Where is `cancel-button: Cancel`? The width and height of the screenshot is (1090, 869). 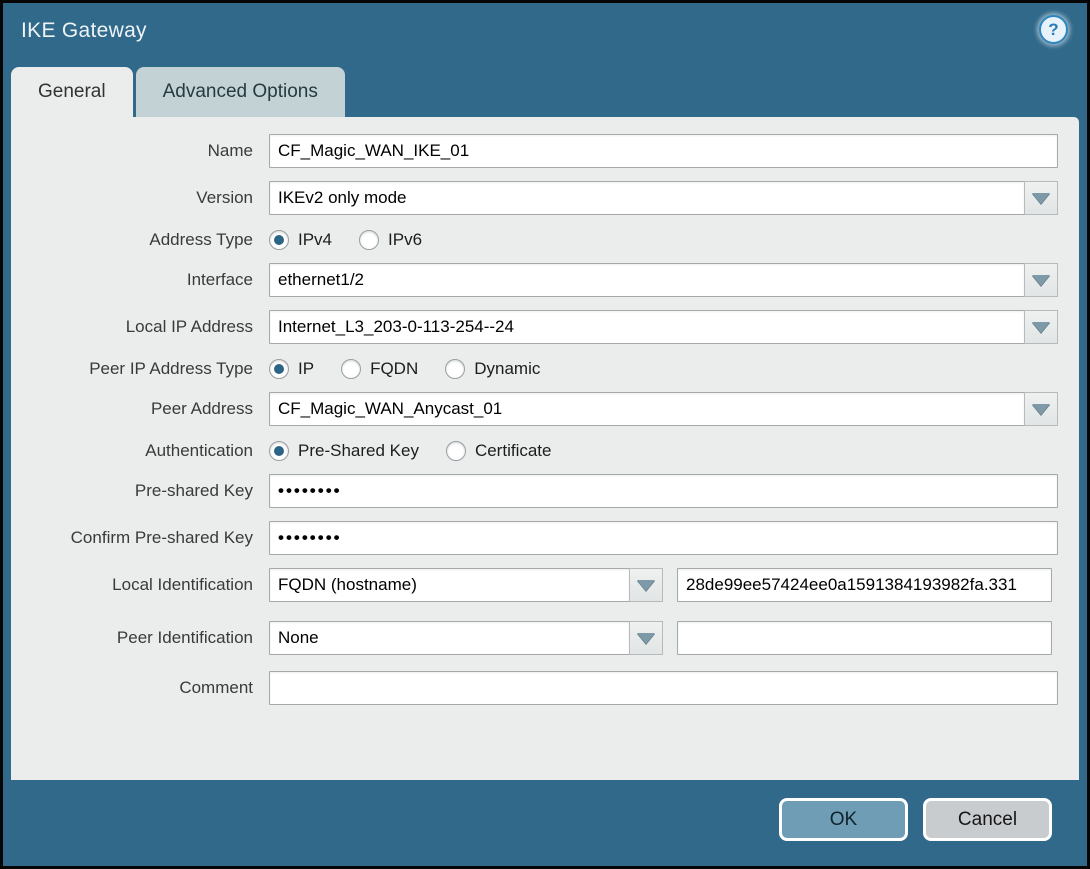 cancel-button: Cancel is located at coordinates (987, 819).